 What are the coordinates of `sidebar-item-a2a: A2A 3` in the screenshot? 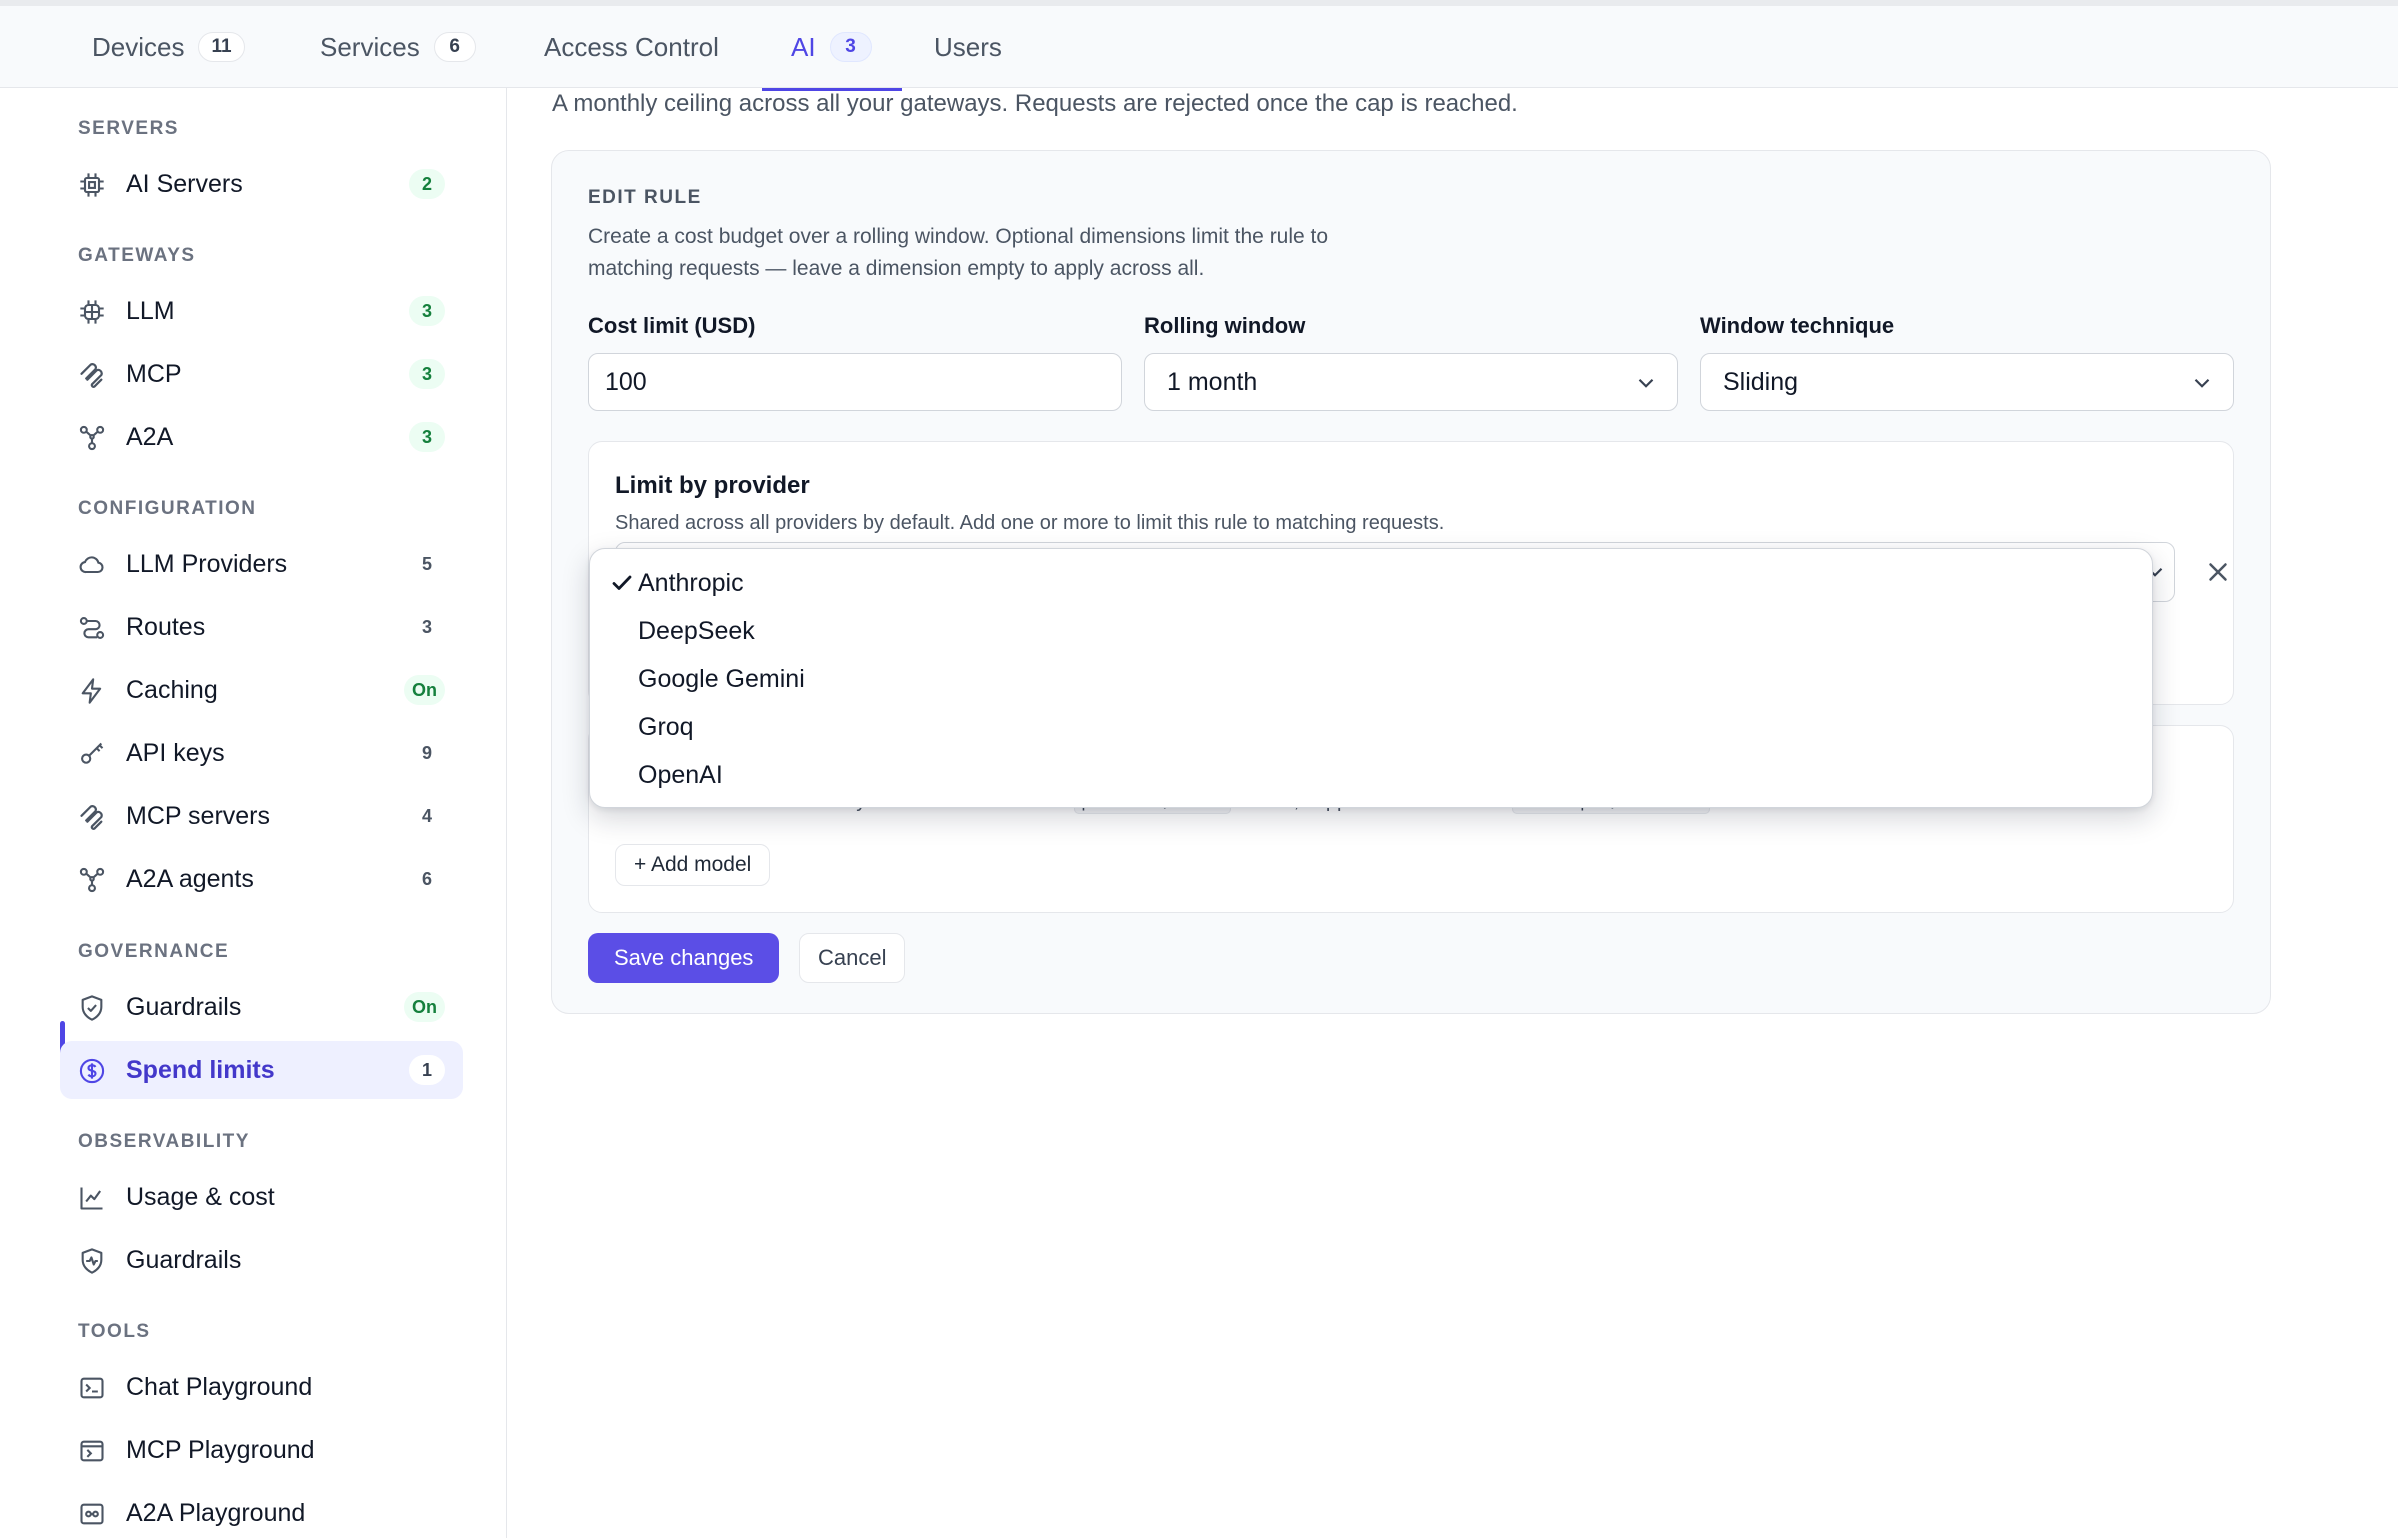 It's located at (261, 437).